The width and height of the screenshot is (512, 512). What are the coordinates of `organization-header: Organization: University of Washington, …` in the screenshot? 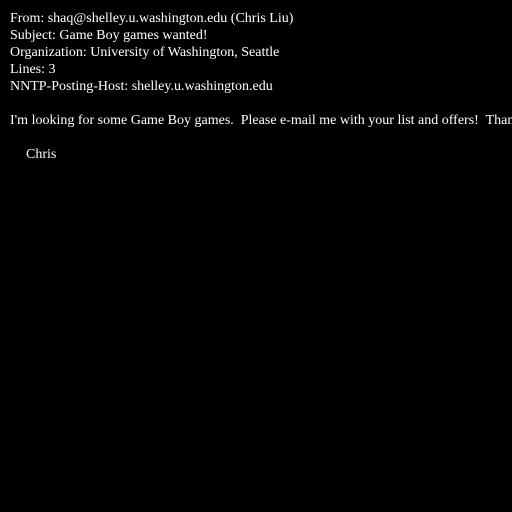 It's located at (145, 52).